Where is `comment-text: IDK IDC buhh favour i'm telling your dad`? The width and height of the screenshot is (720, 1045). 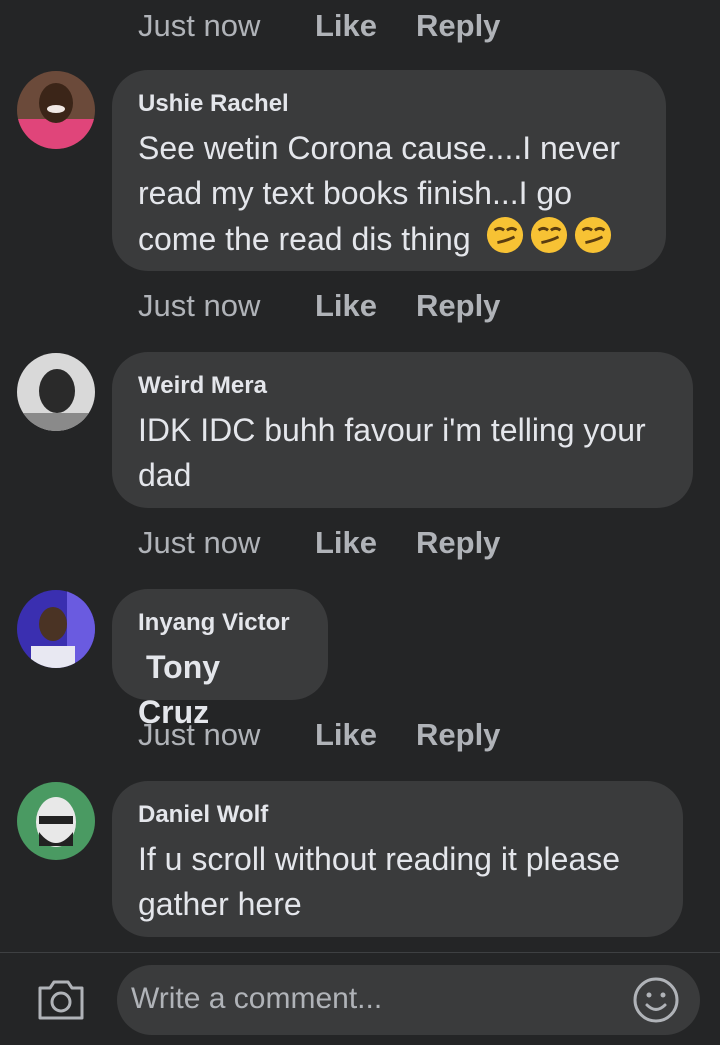
comment-text: IDK IDC buhh favour i'm telling your dad is located at coordinates (401, 453).